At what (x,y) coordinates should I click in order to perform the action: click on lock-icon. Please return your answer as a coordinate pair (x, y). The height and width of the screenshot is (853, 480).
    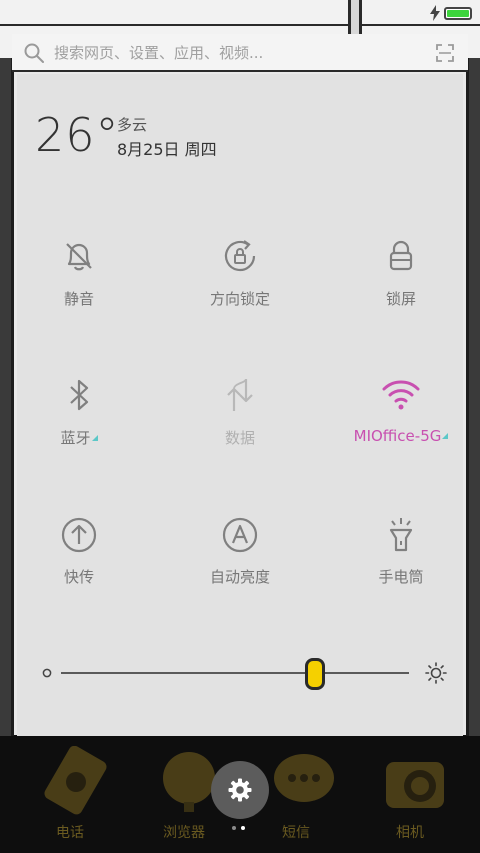
    Looking at the image, I should click on (401, 255).